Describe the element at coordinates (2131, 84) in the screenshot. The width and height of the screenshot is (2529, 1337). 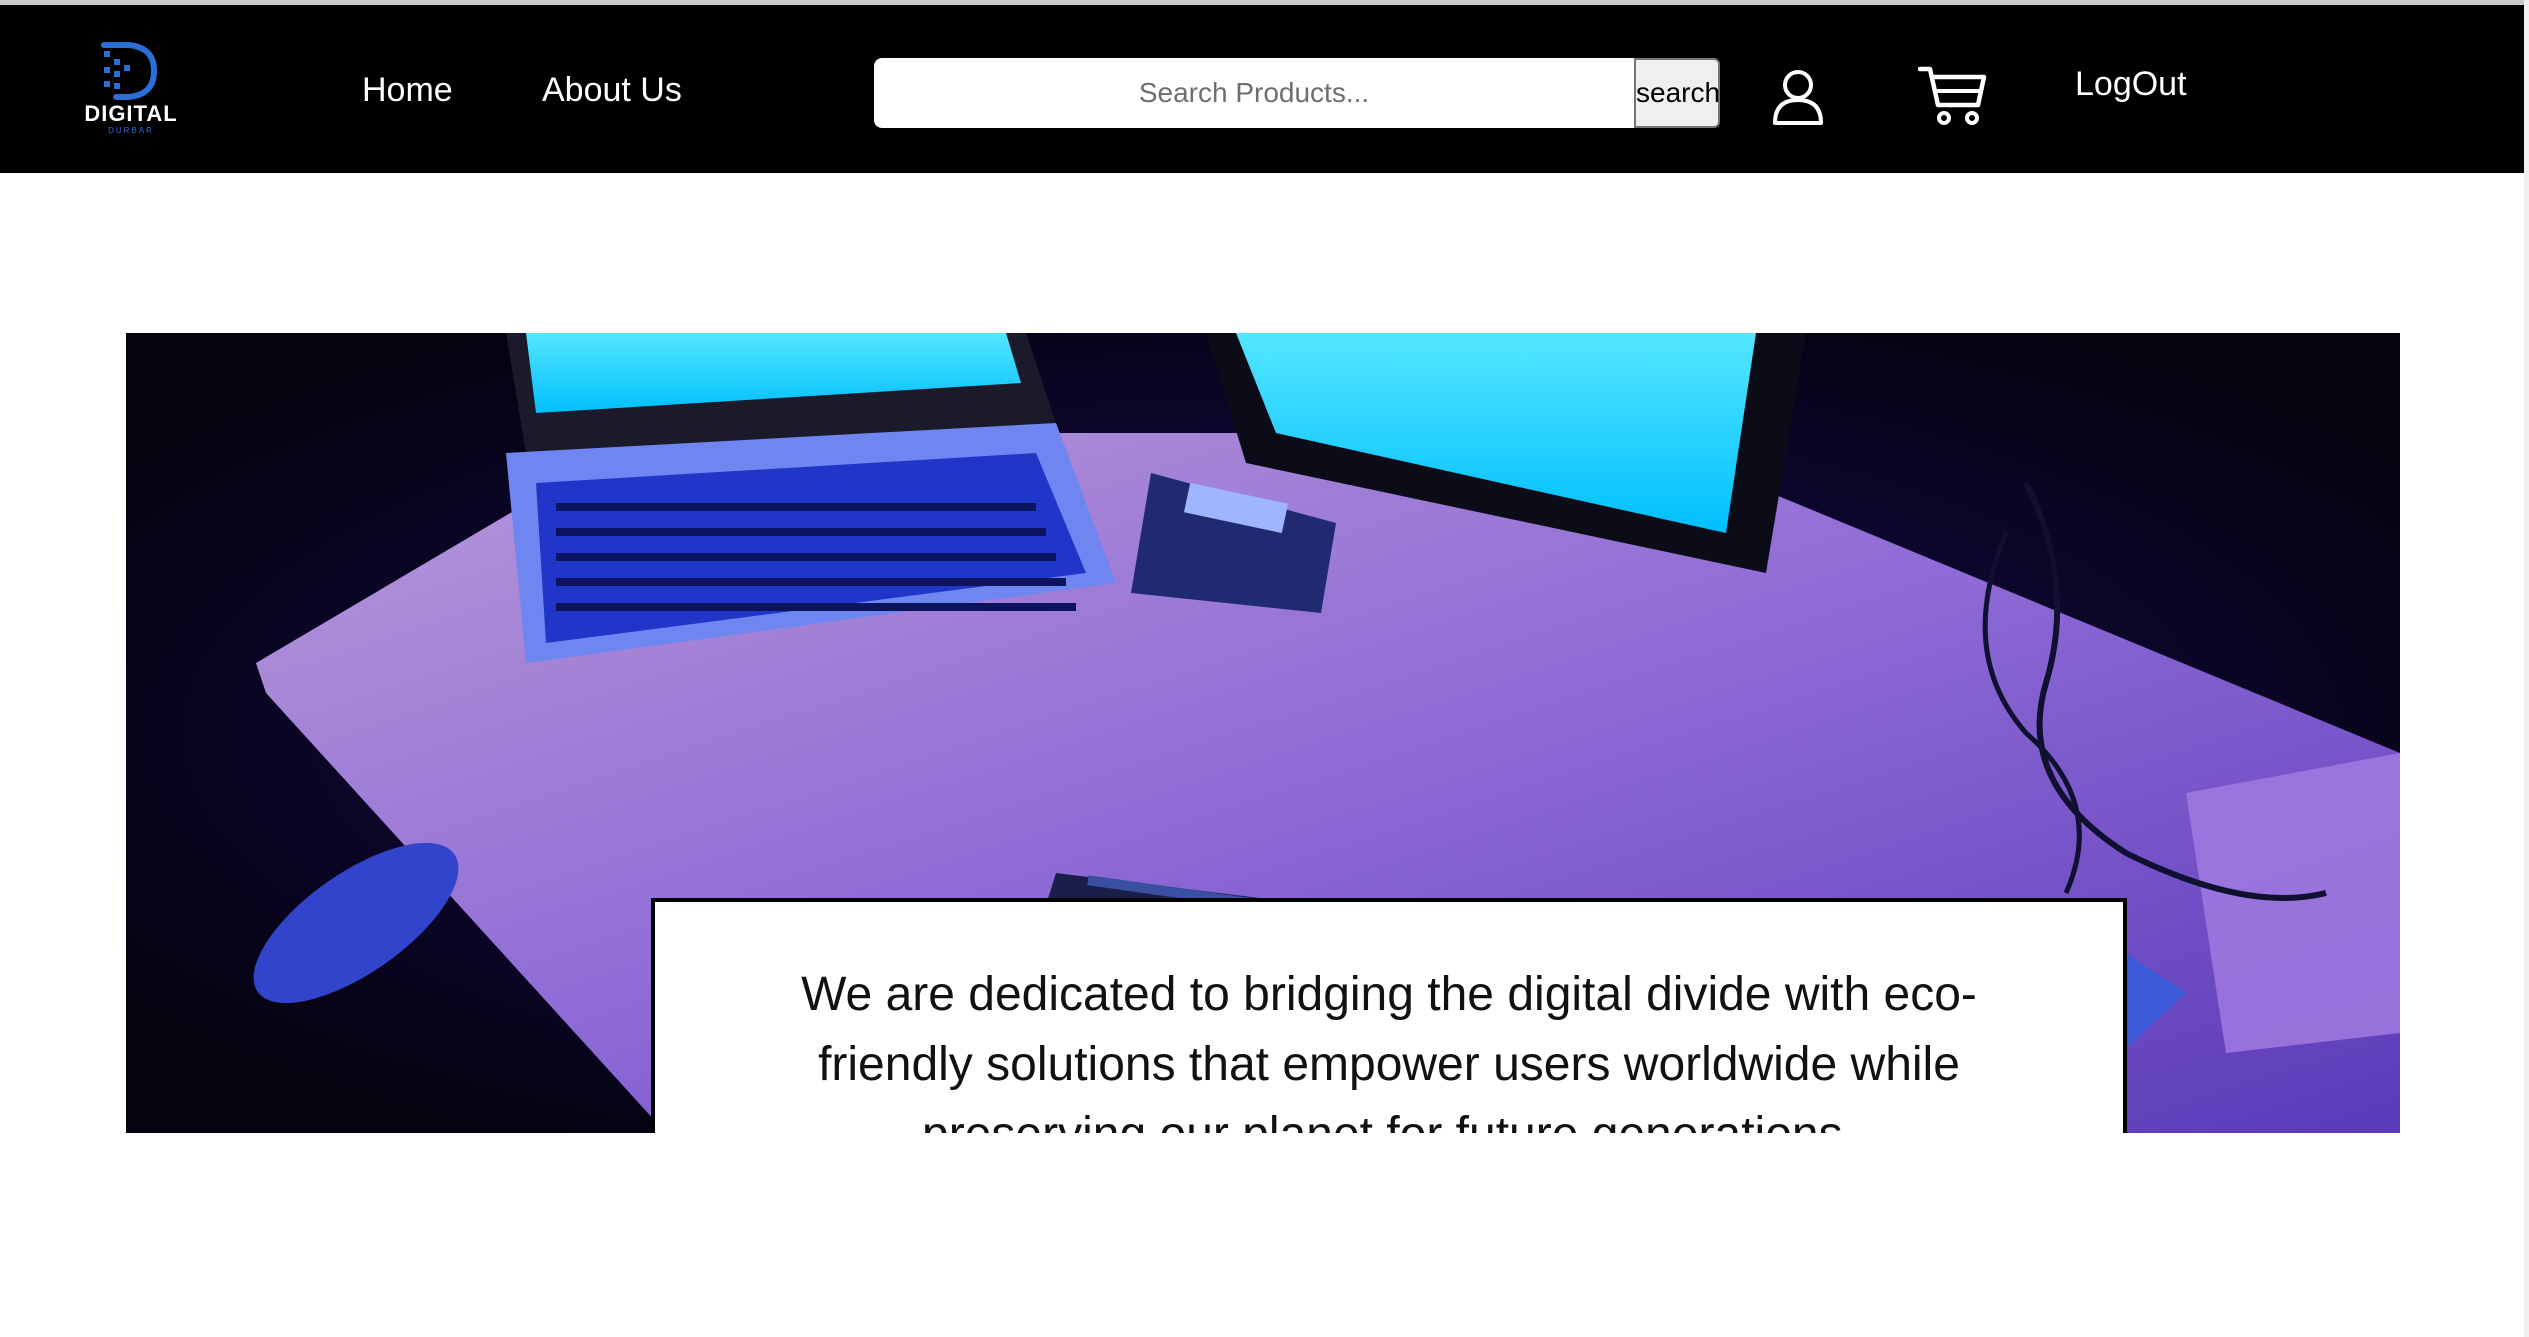
I see `logout-link: LogOut` at that location.